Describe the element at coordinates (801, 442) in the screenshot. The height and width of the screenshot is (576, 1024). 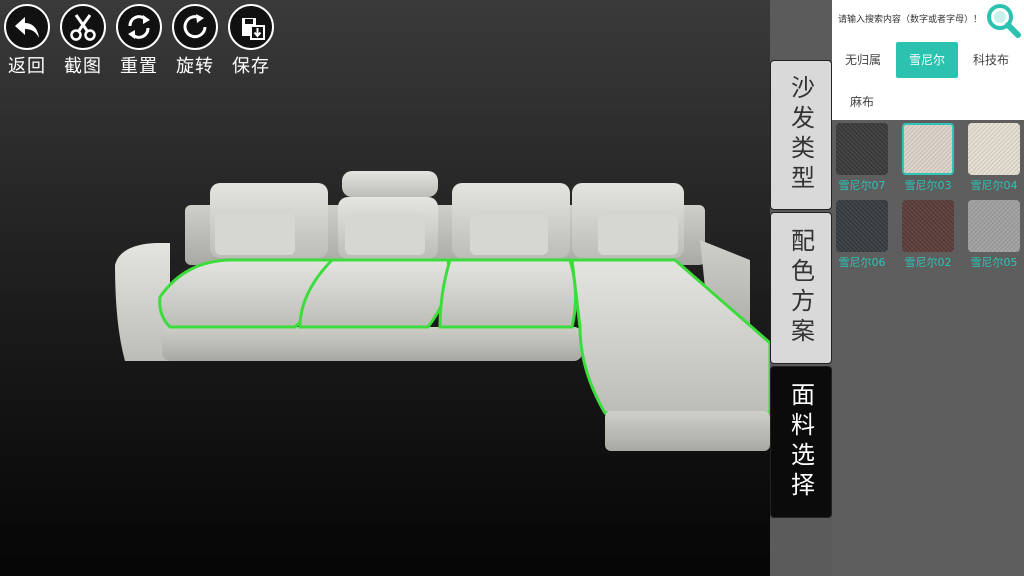
I see `tab-fabric-selection: 面料选择` at that location.